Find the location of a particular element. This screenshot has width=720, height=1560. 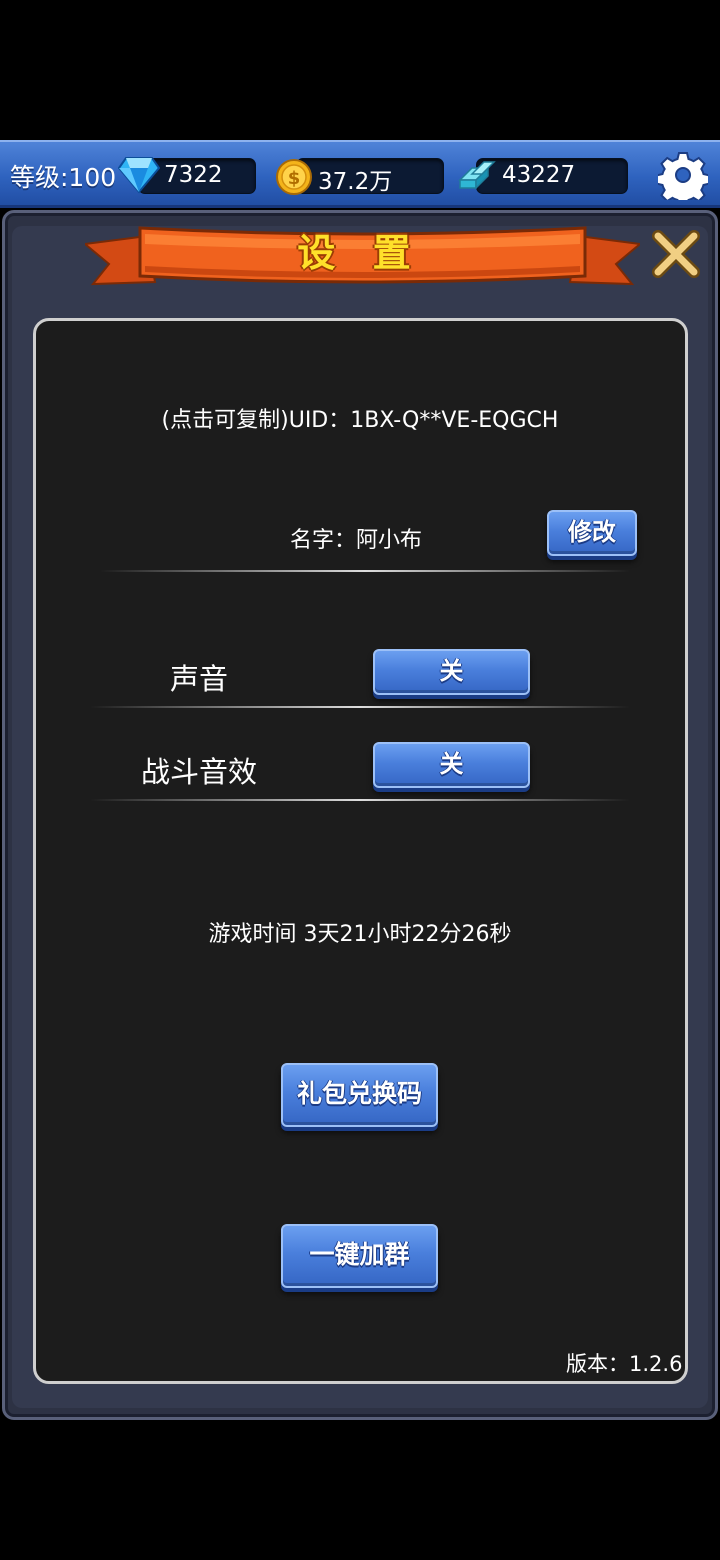

join-group-button-label: 一键加群 is located at coordinates (359, 1254).